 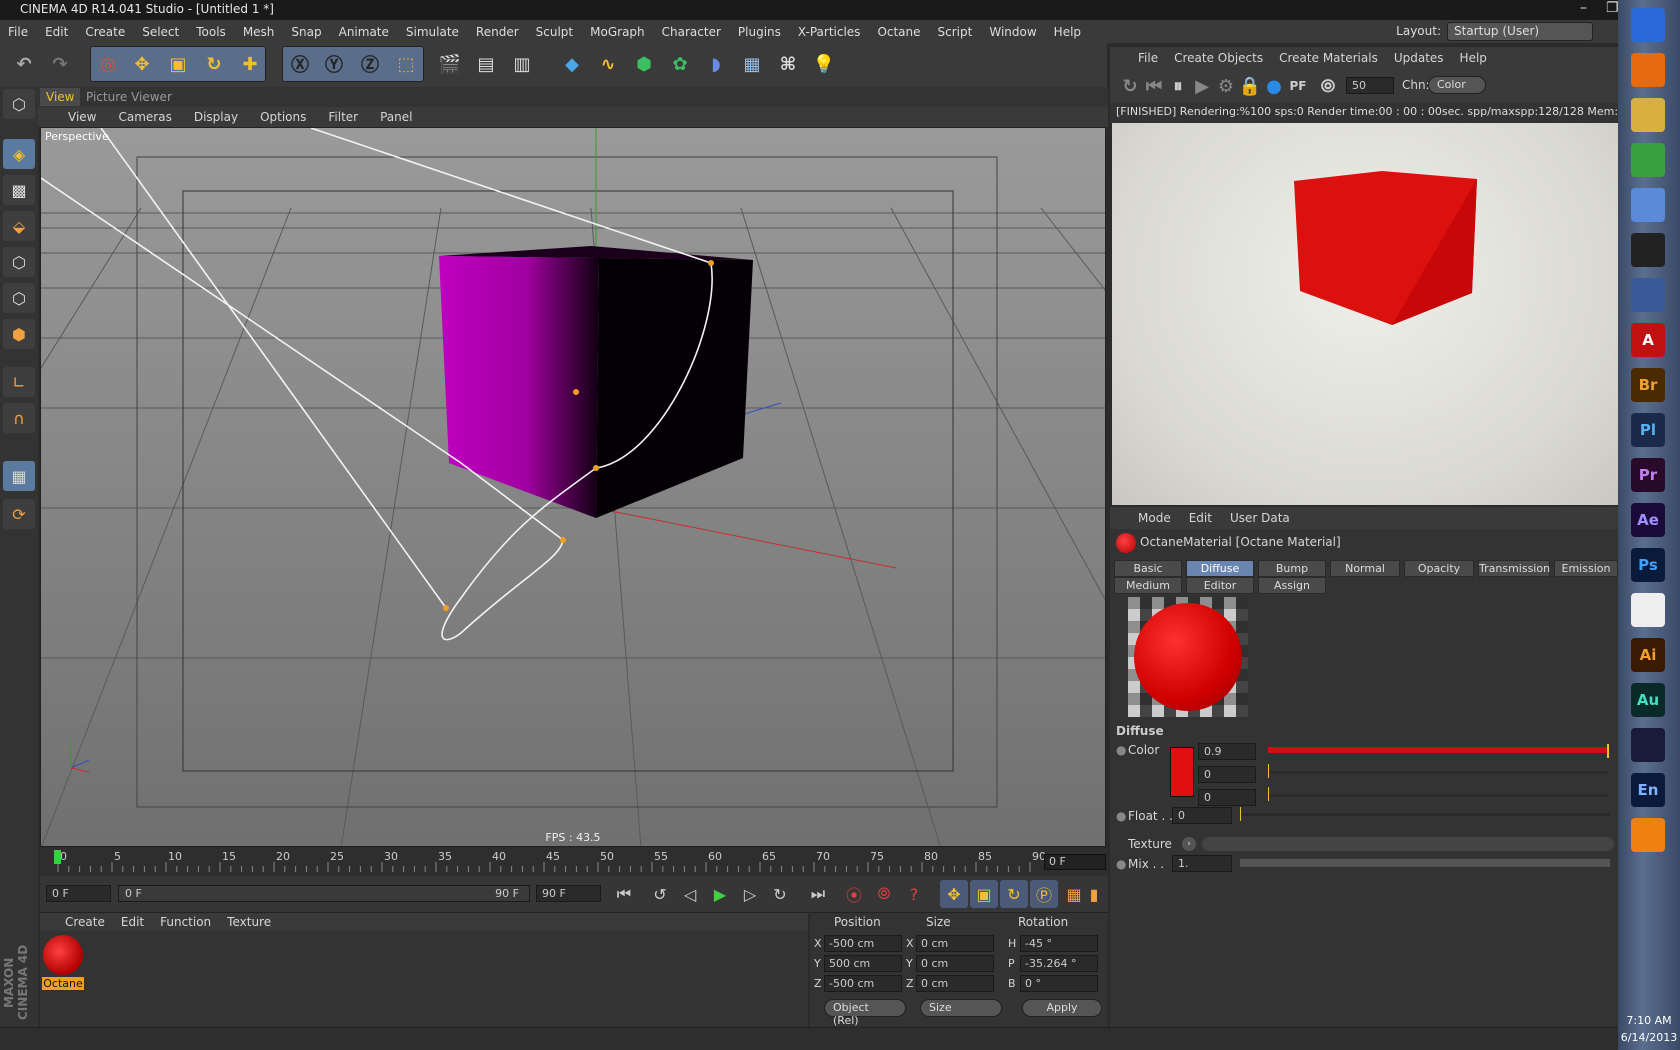 What do you see at coordinates (1648, 565) in the screenshot?
I see `photoshop-icon: Ps` at bounding box center [1648, 565].